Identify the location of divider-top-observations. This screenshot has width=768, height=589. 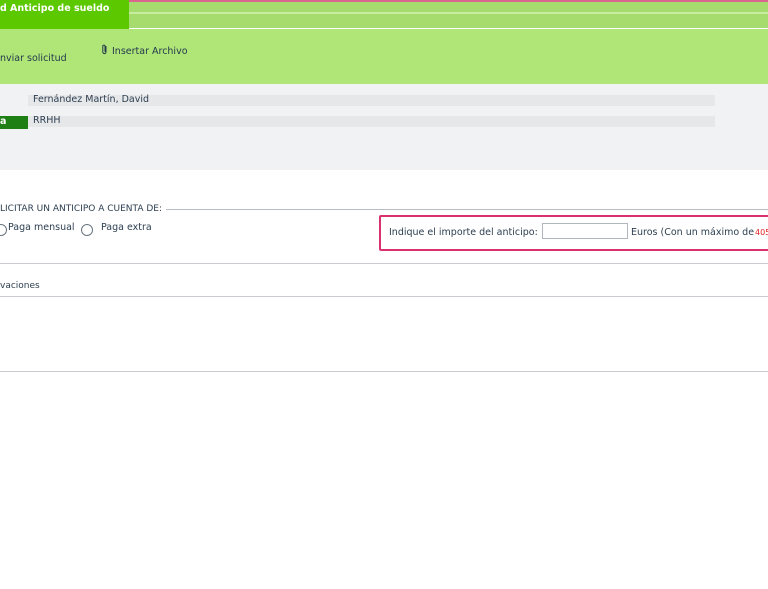
(384, 263).